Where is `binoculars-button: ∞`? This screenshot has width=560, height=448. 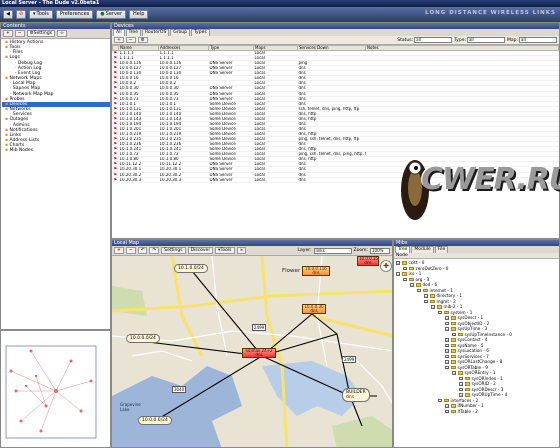 binoculars-button: ∞ is located at coordinates (62, 33).